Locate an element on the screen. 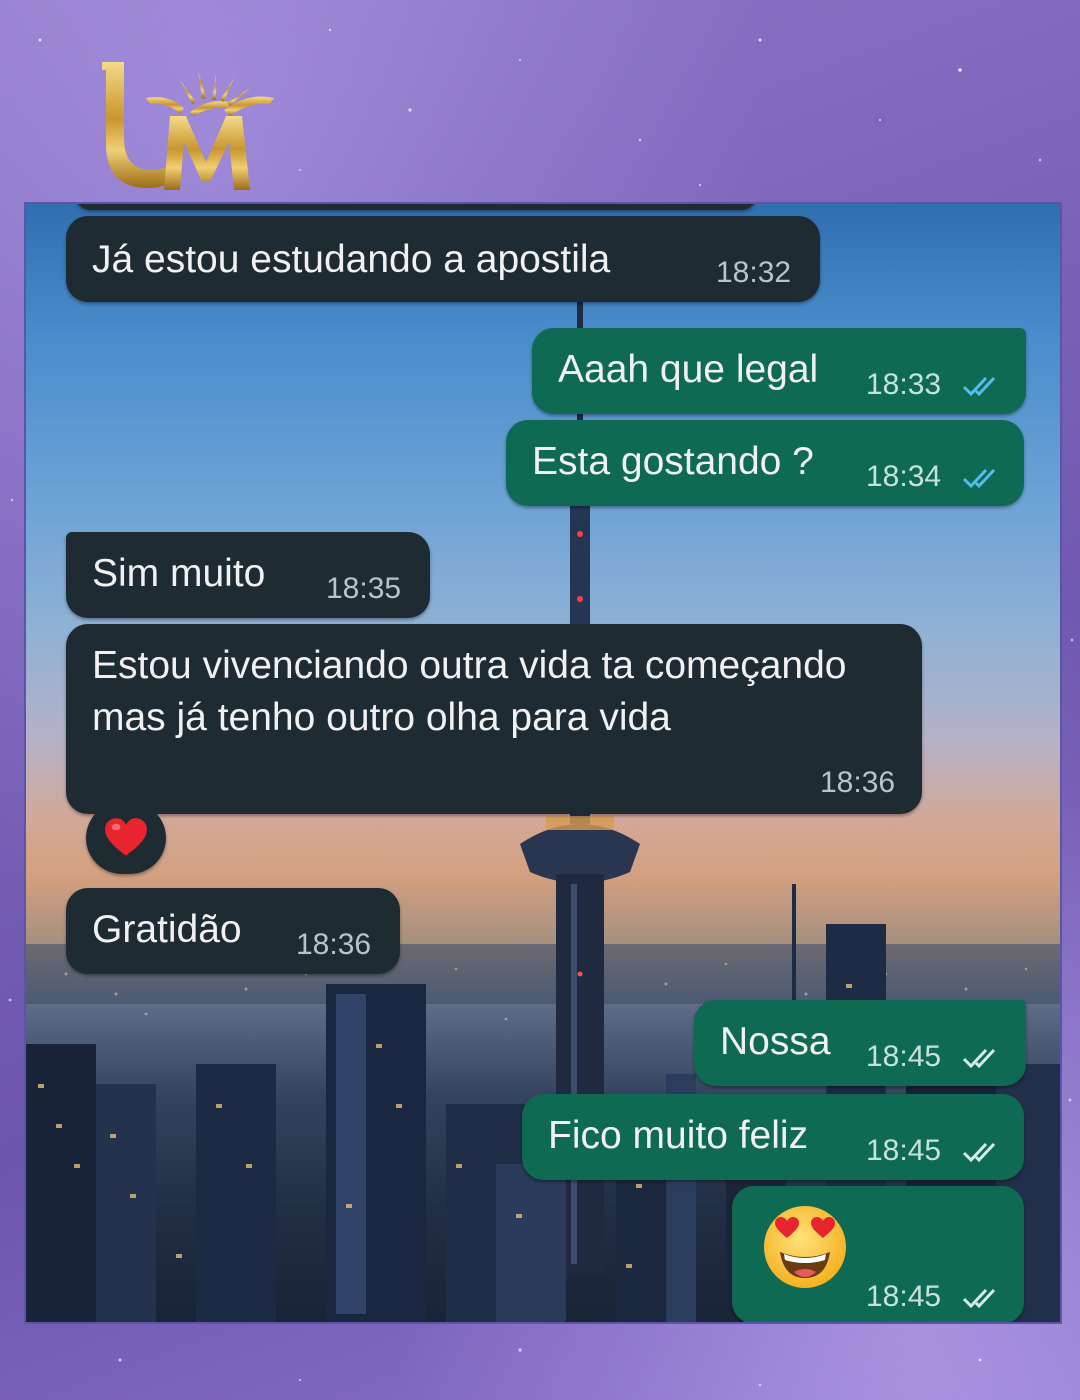 This screenshot has width=1080, height=1400. partial-message-bubble is located at coordinates (416, 207).